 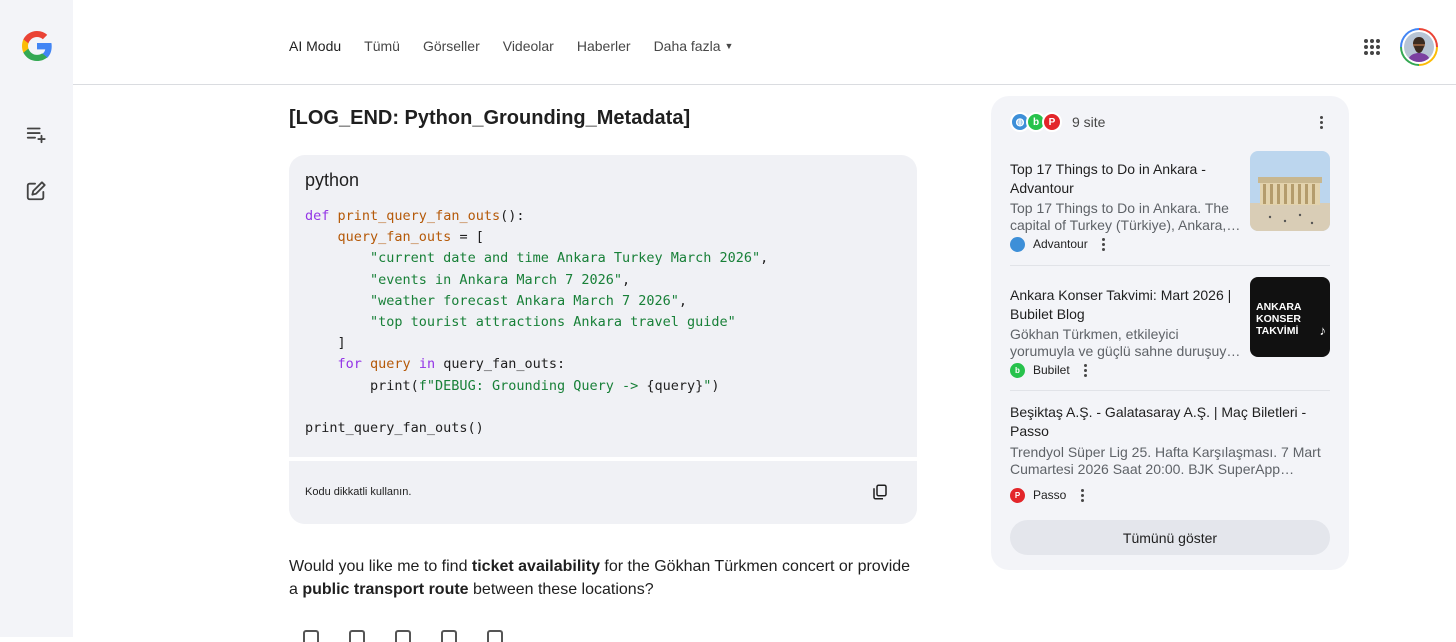 What do you see at coordinates (410, 237) in the screenshot?
I see `code-line: query_fan_outs = [` at bounding box center [410, 237].